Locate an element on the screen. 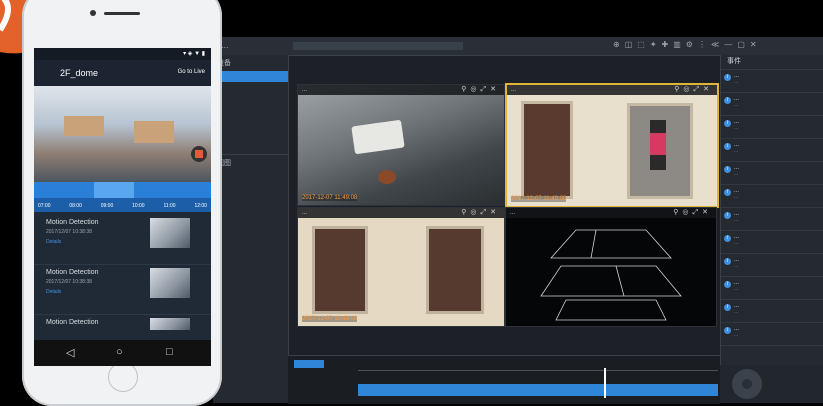 This screenshot has width=823, height=406. star-icon: ✦ is located at coordinates (656, 44).